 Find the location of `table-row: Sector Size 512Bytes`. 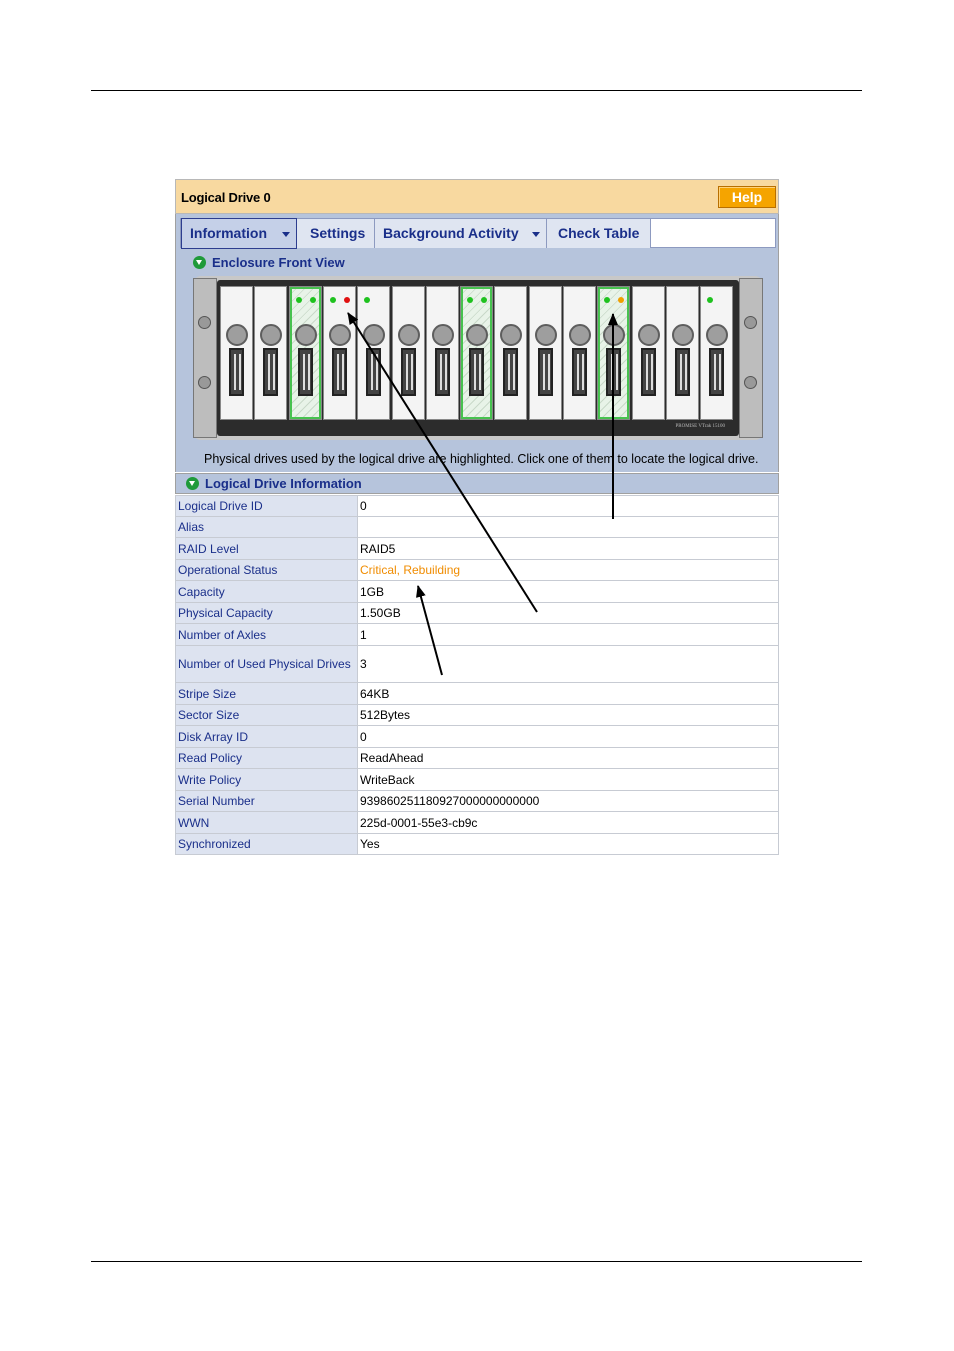

table-row: Sector Size 512Bytes is located at coordinates (477, 715).